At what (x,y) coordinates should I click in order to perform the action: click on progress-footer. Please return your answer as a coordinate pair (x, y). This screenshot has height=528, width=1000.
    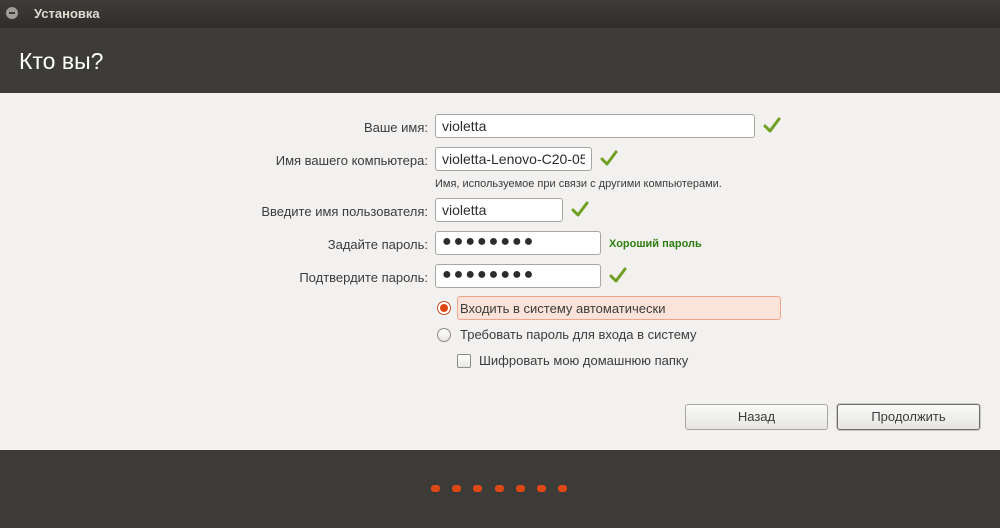
    Looking at the image, I should click on (500, 489).